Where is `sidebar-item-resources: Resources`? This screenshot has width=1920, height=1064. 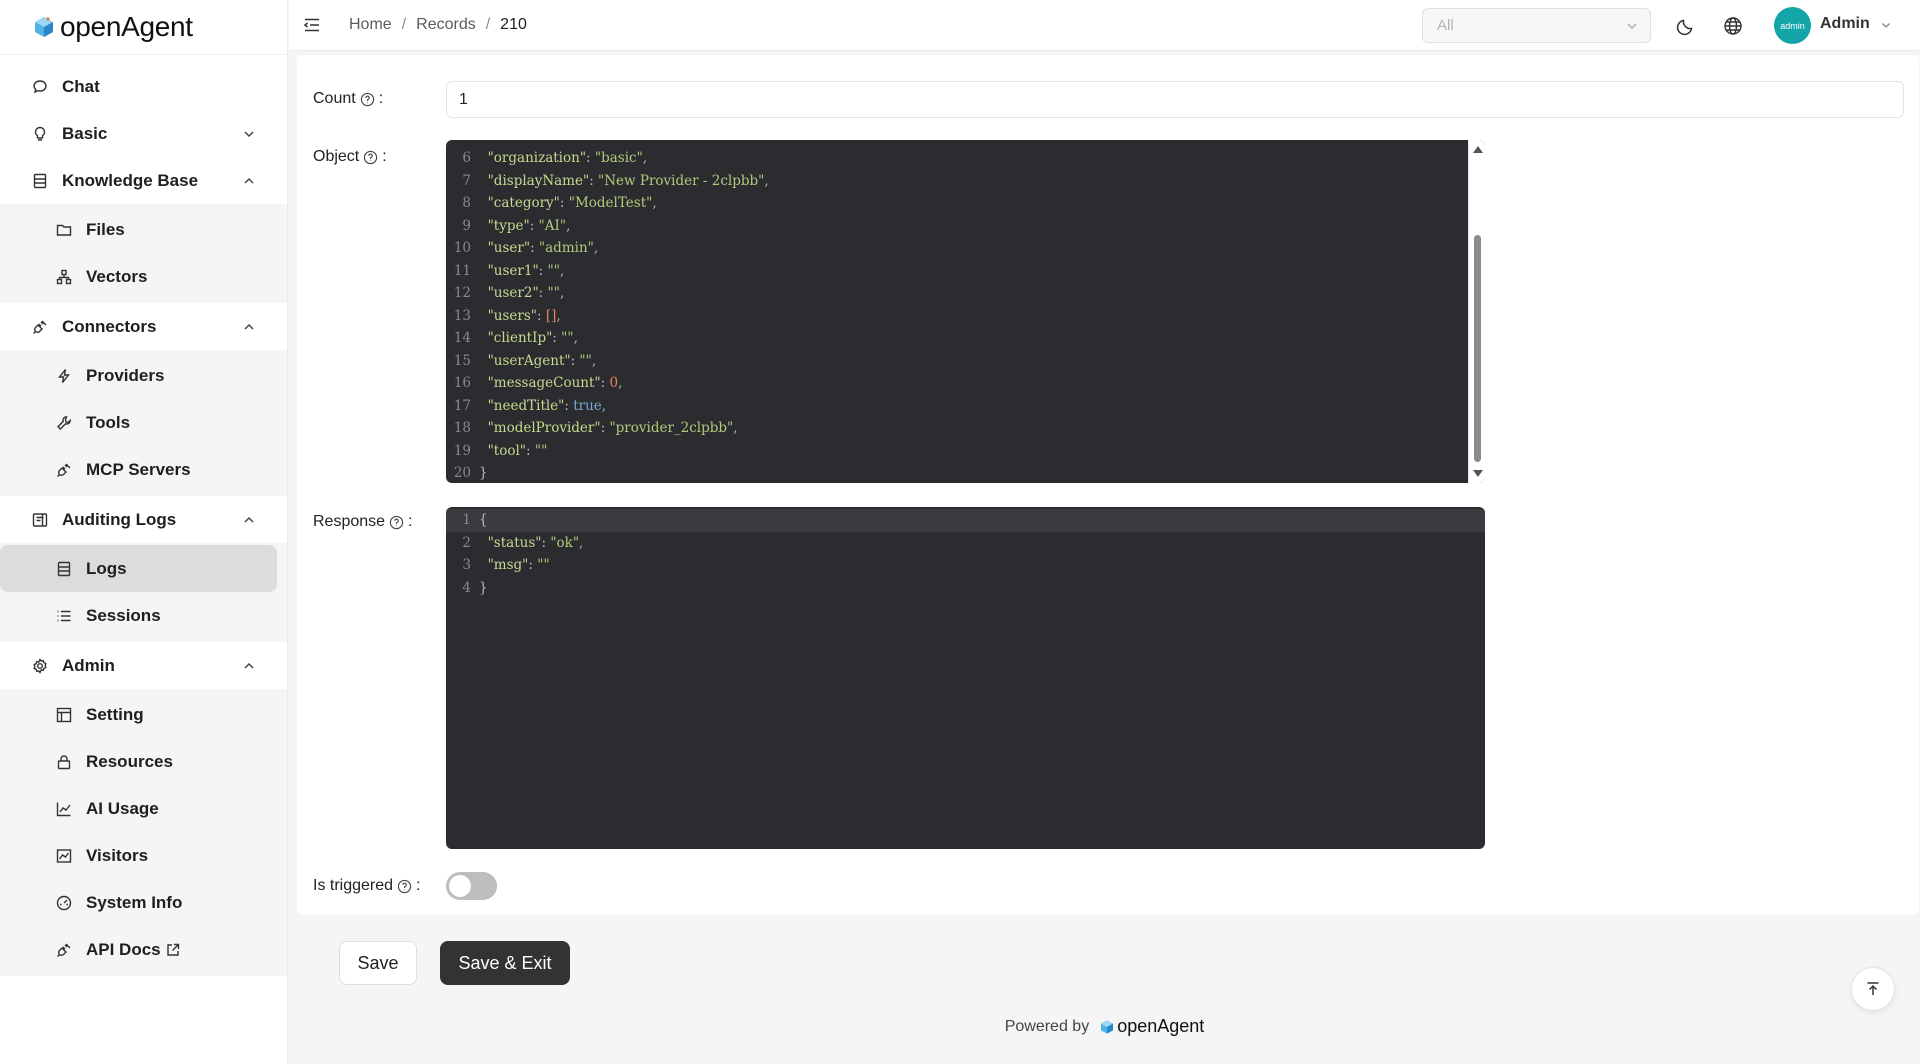
sidebar-item-resources: Resources is located at coordinates (143, 761).